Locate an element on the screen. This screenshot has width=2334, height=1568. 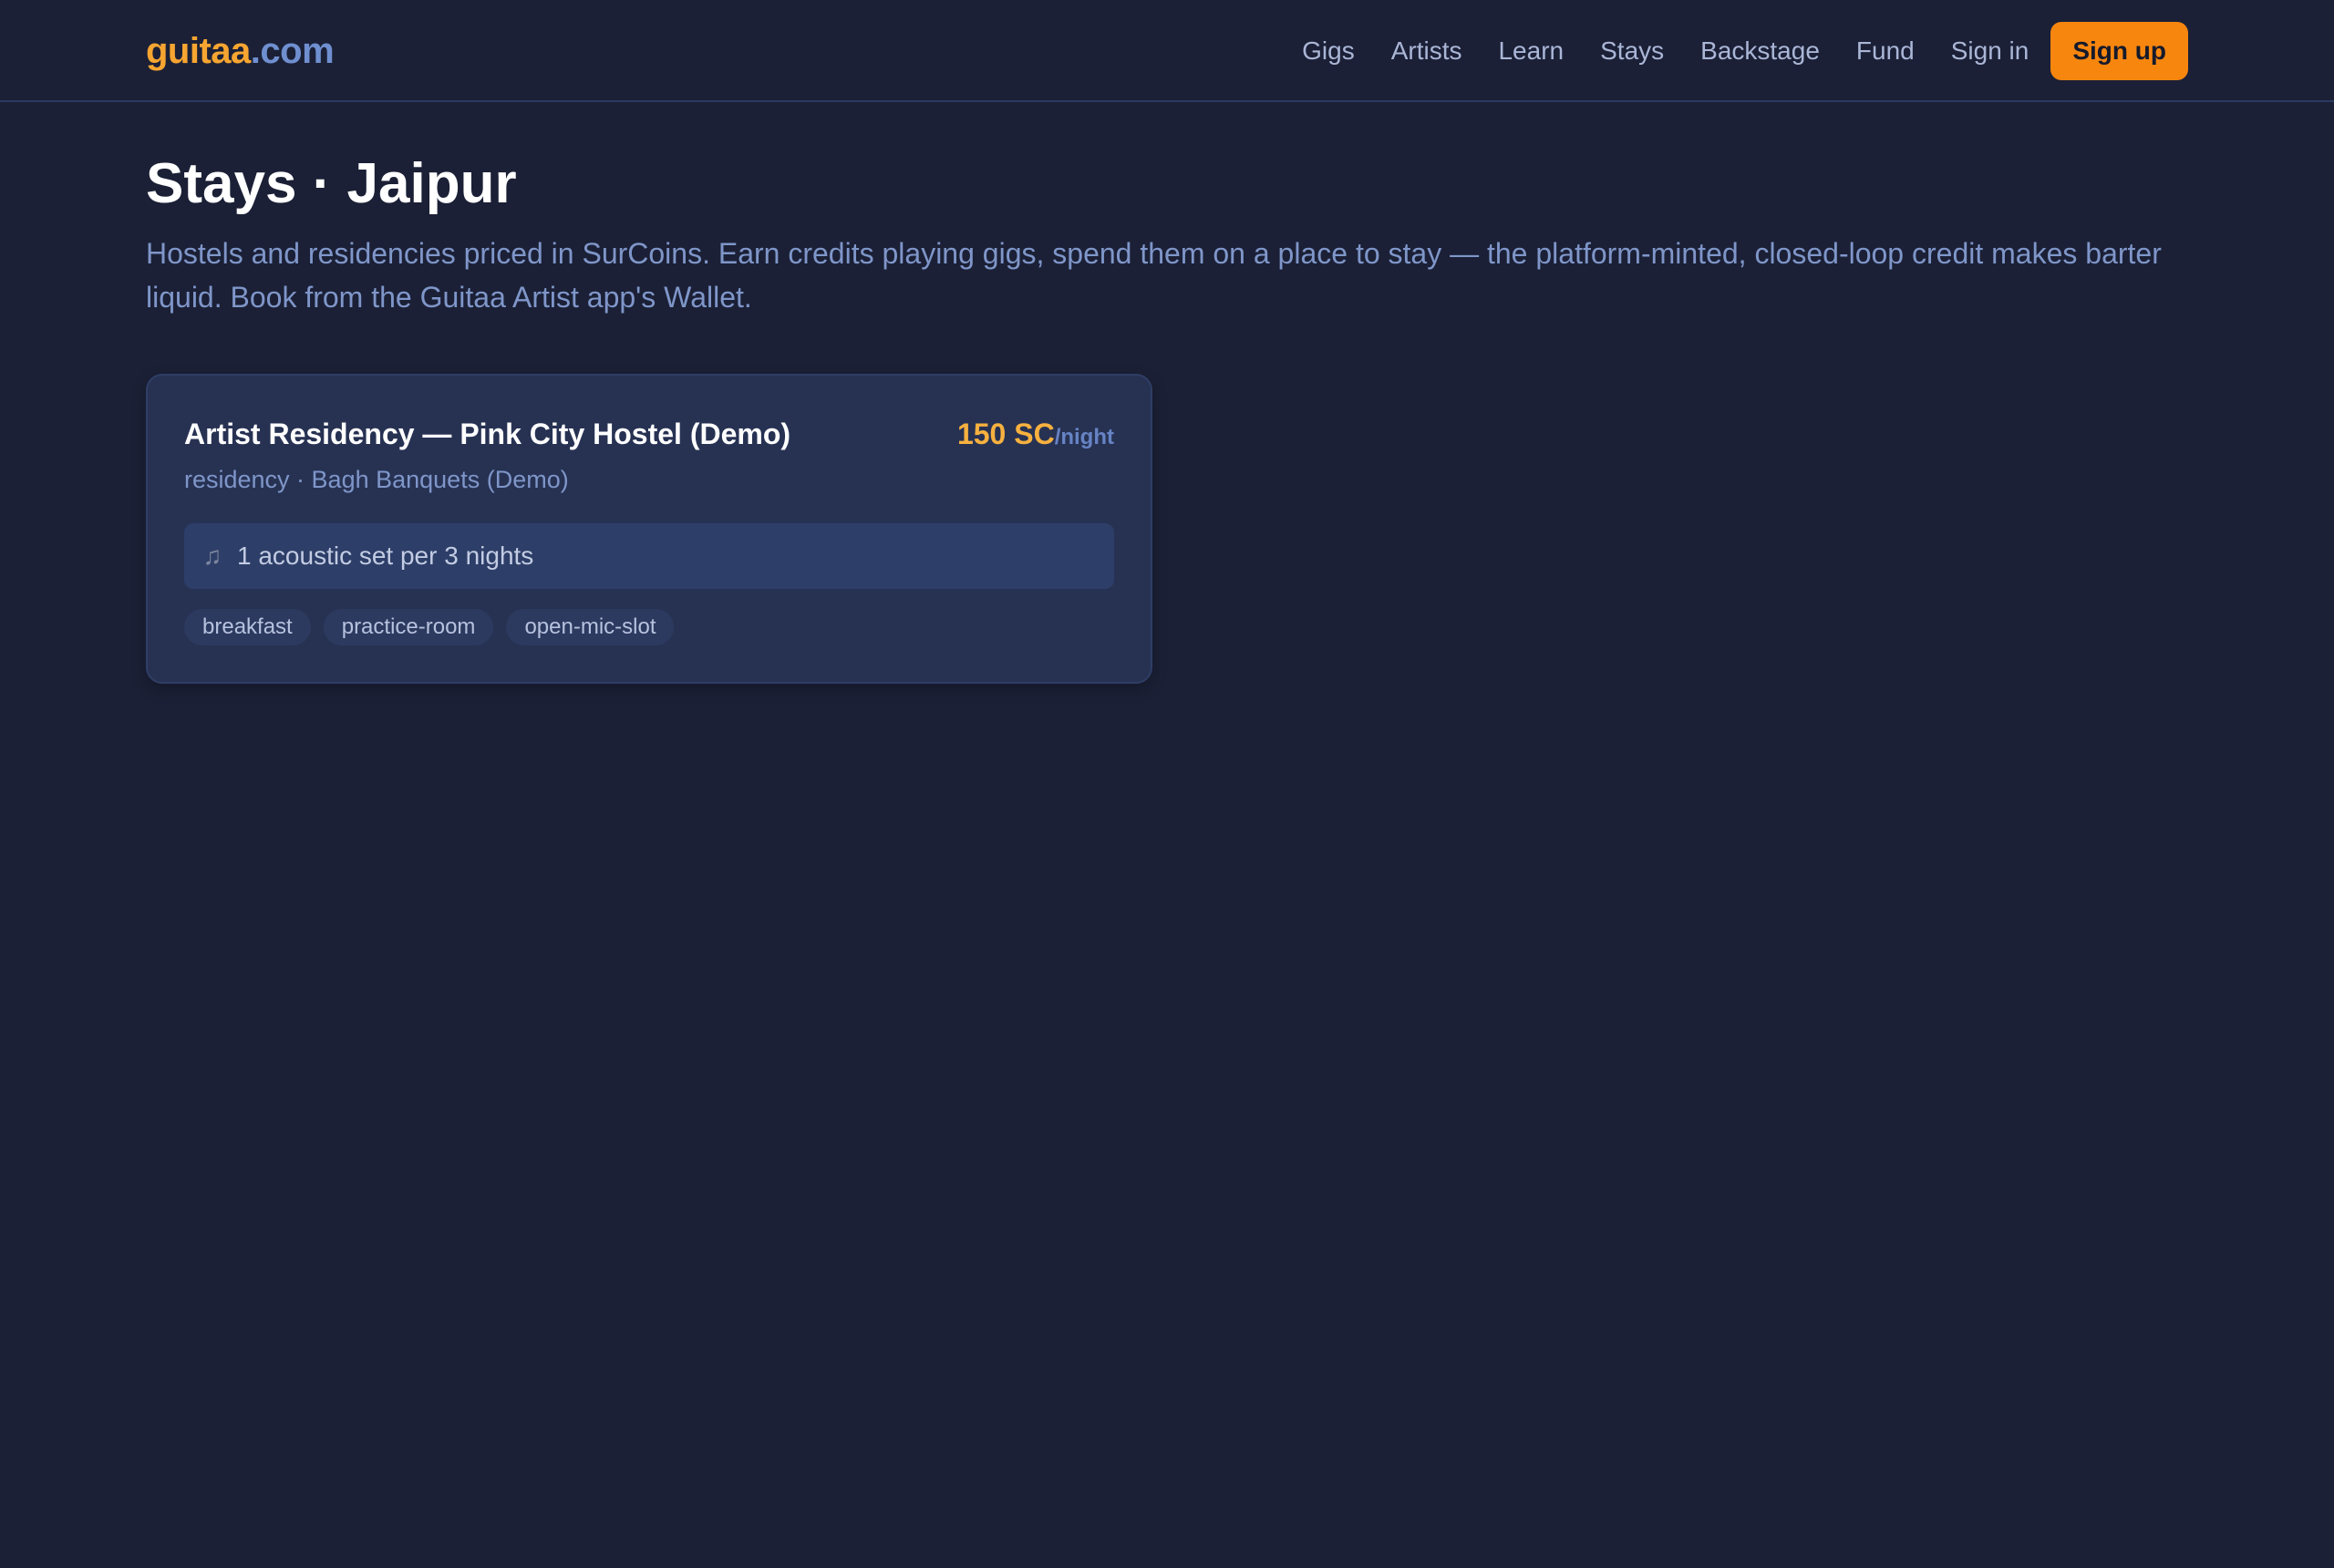
listing-terms: ♫ 1 acoustic set per 3 nights is located at coordinates (649, 556).